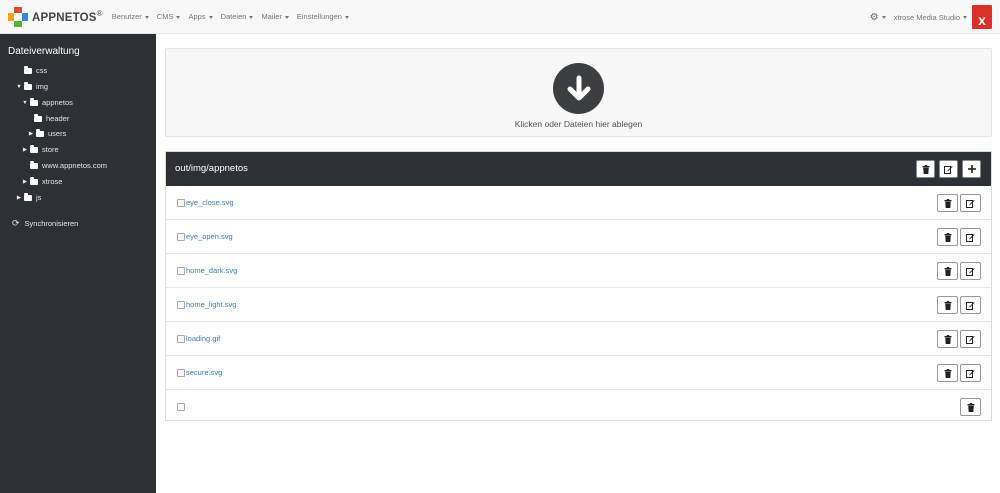 This screenshot has height=493, width=1000. Describe the element at coordinates (211, 304) in the screenshot. I see `file-link: home_light.svg` at that location.